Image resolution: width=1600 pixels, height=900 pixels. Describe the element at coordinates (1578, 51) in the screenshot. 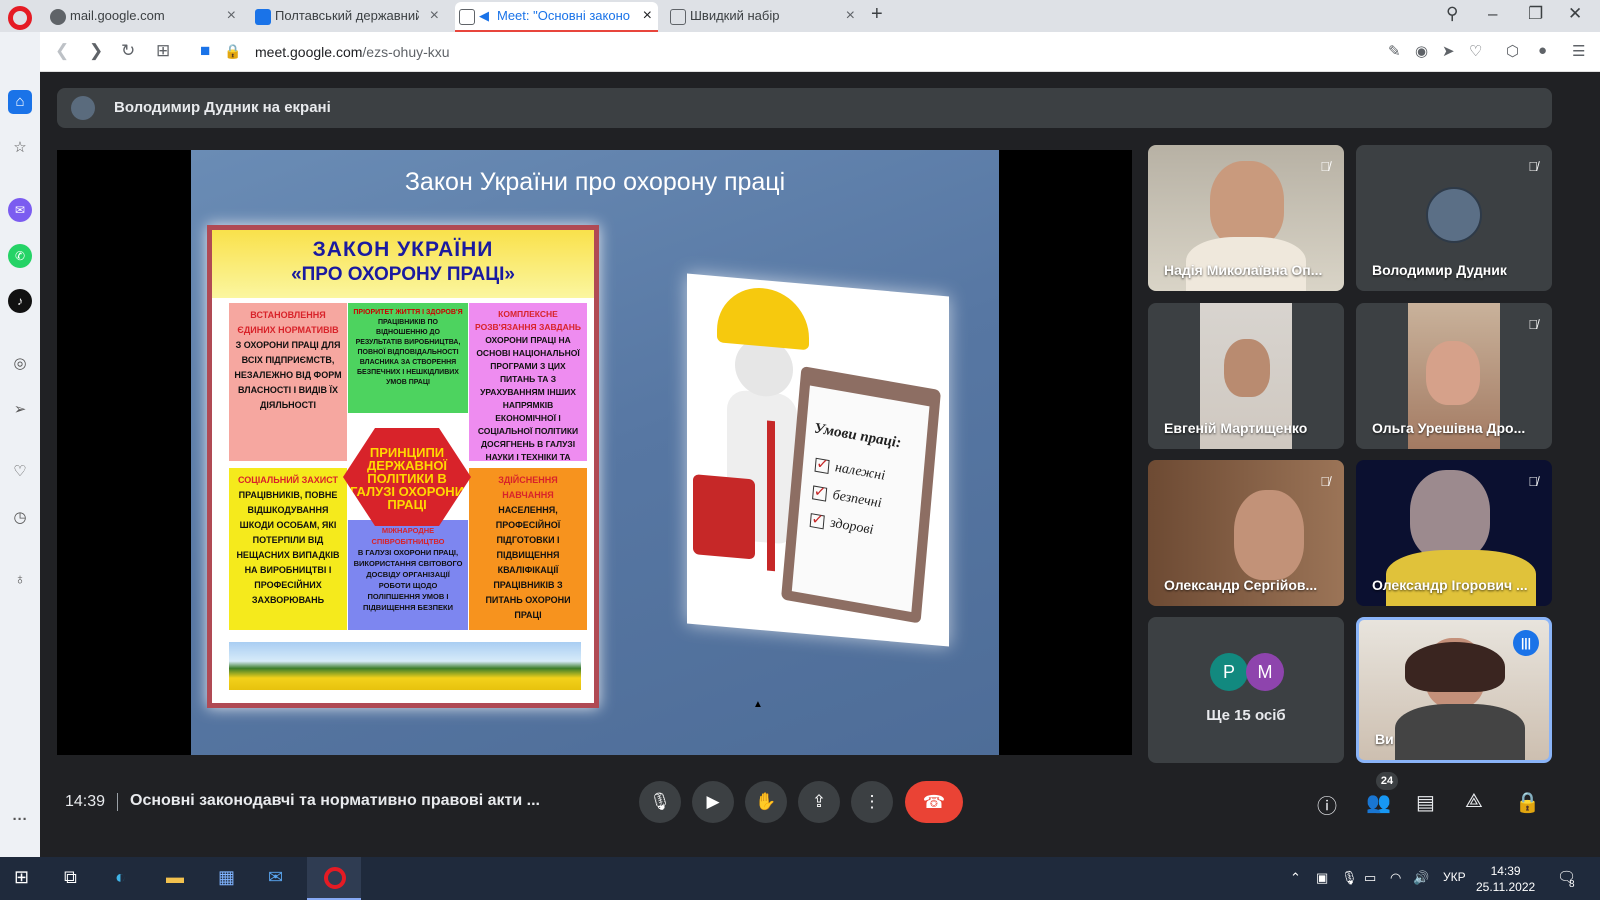

I see `settings-menu-icon: ☰` at that location.